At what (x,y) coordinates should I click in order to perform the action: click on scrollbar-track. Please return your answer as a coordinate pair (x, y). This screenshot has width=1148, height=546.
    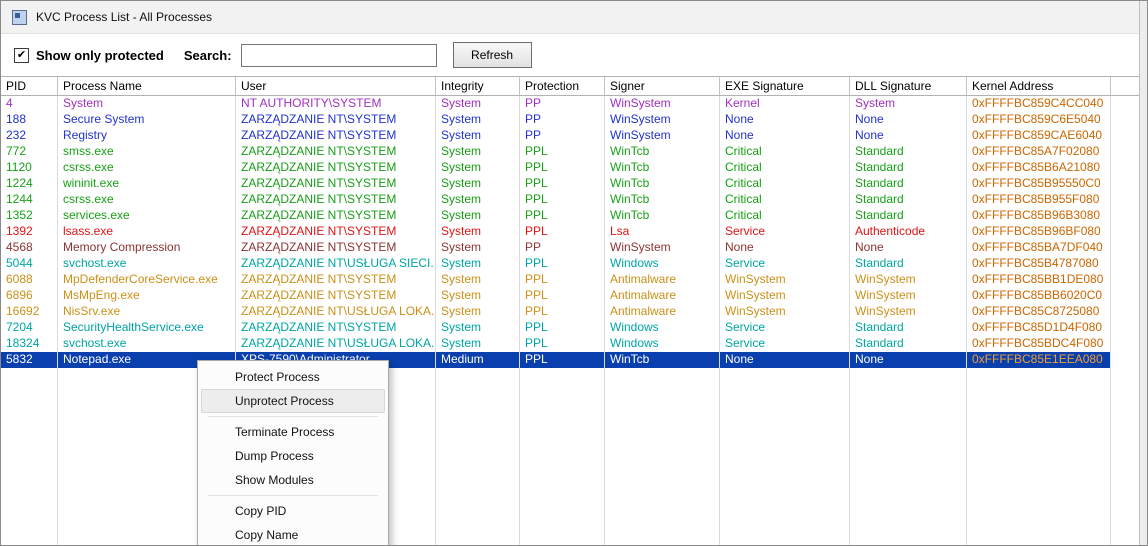
    Looking at the image, I should click on (1143, 273).